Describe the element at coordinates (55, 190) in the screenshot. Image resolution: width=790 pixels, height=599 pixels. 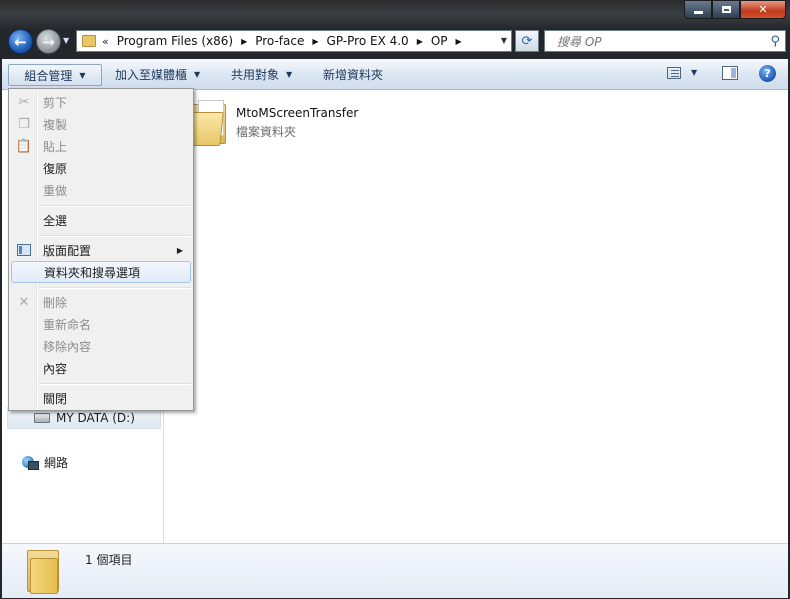
I see `menu-item-label: 重做` at that location.